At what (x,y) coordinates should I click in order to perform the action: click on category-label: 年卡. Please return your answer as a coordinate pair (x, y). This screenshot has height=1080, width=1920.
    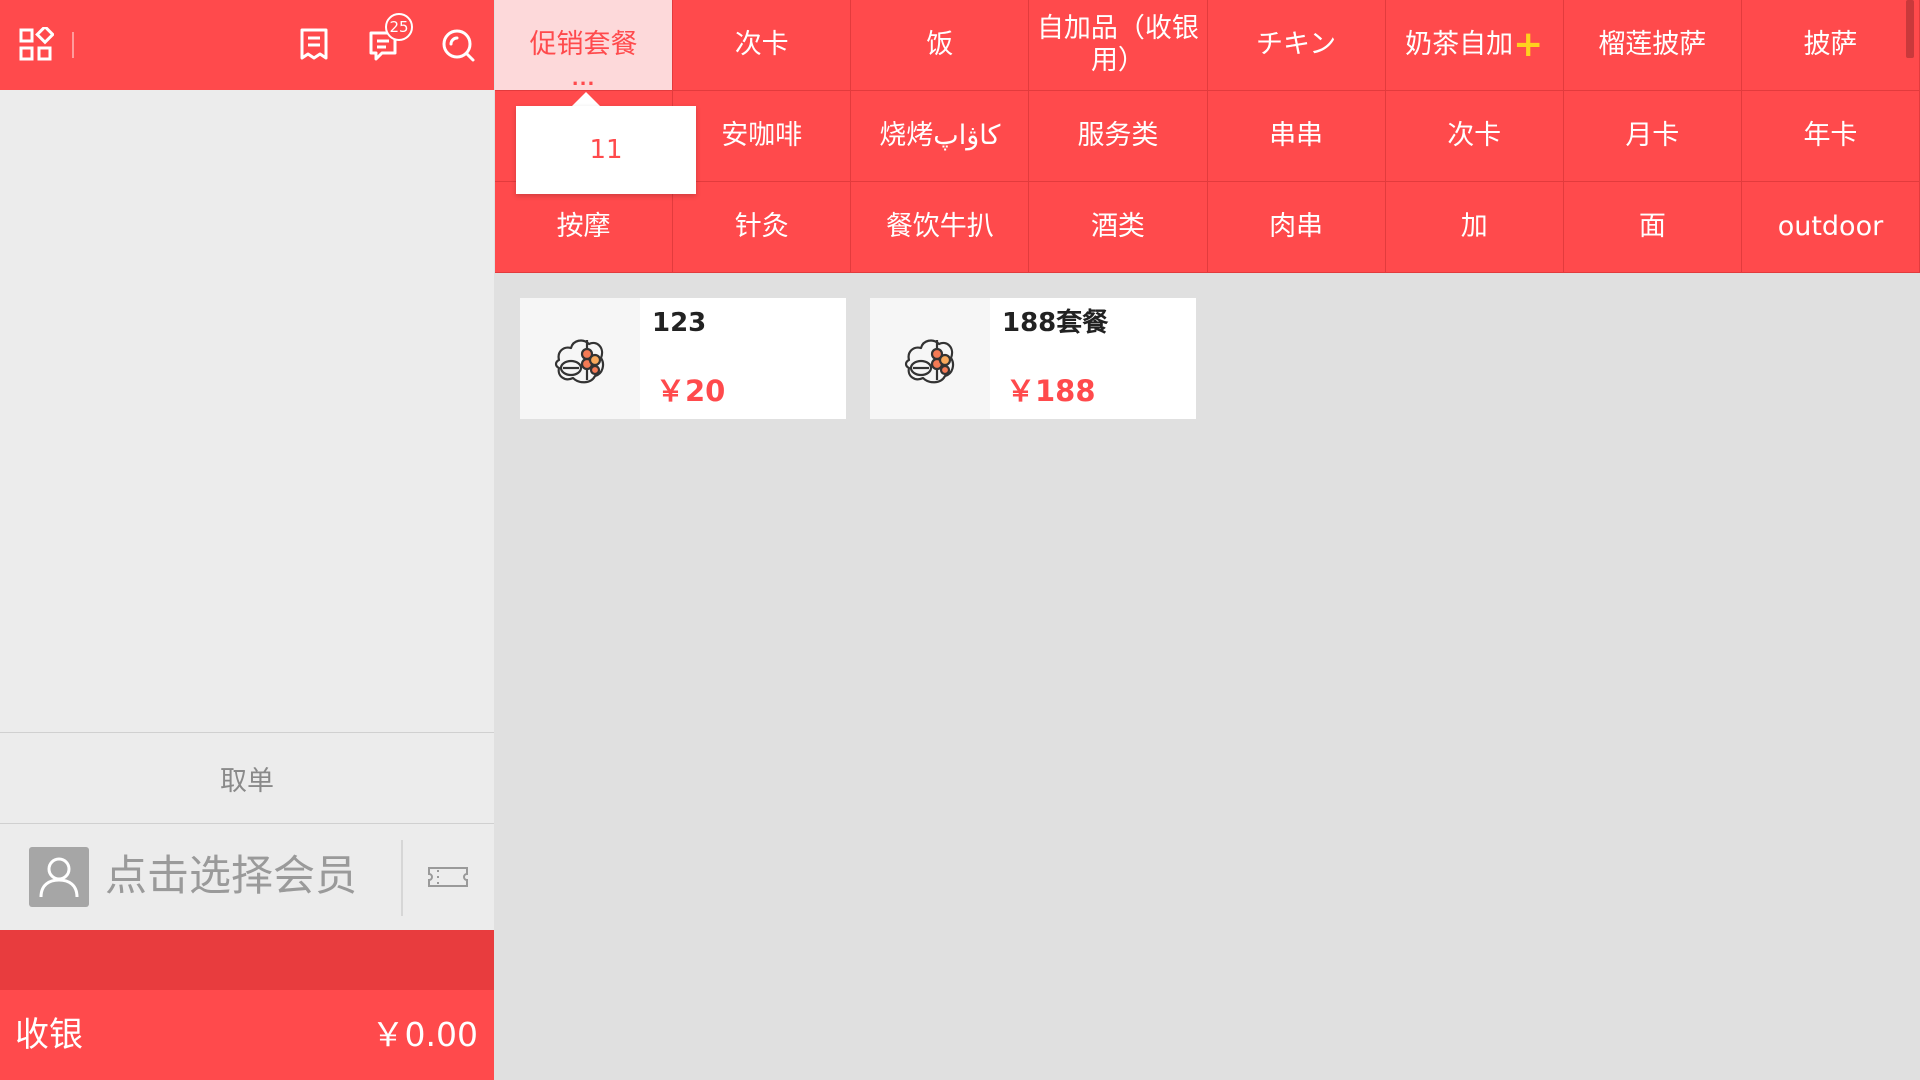
    Looking at the image, I should click on (1830, 135).